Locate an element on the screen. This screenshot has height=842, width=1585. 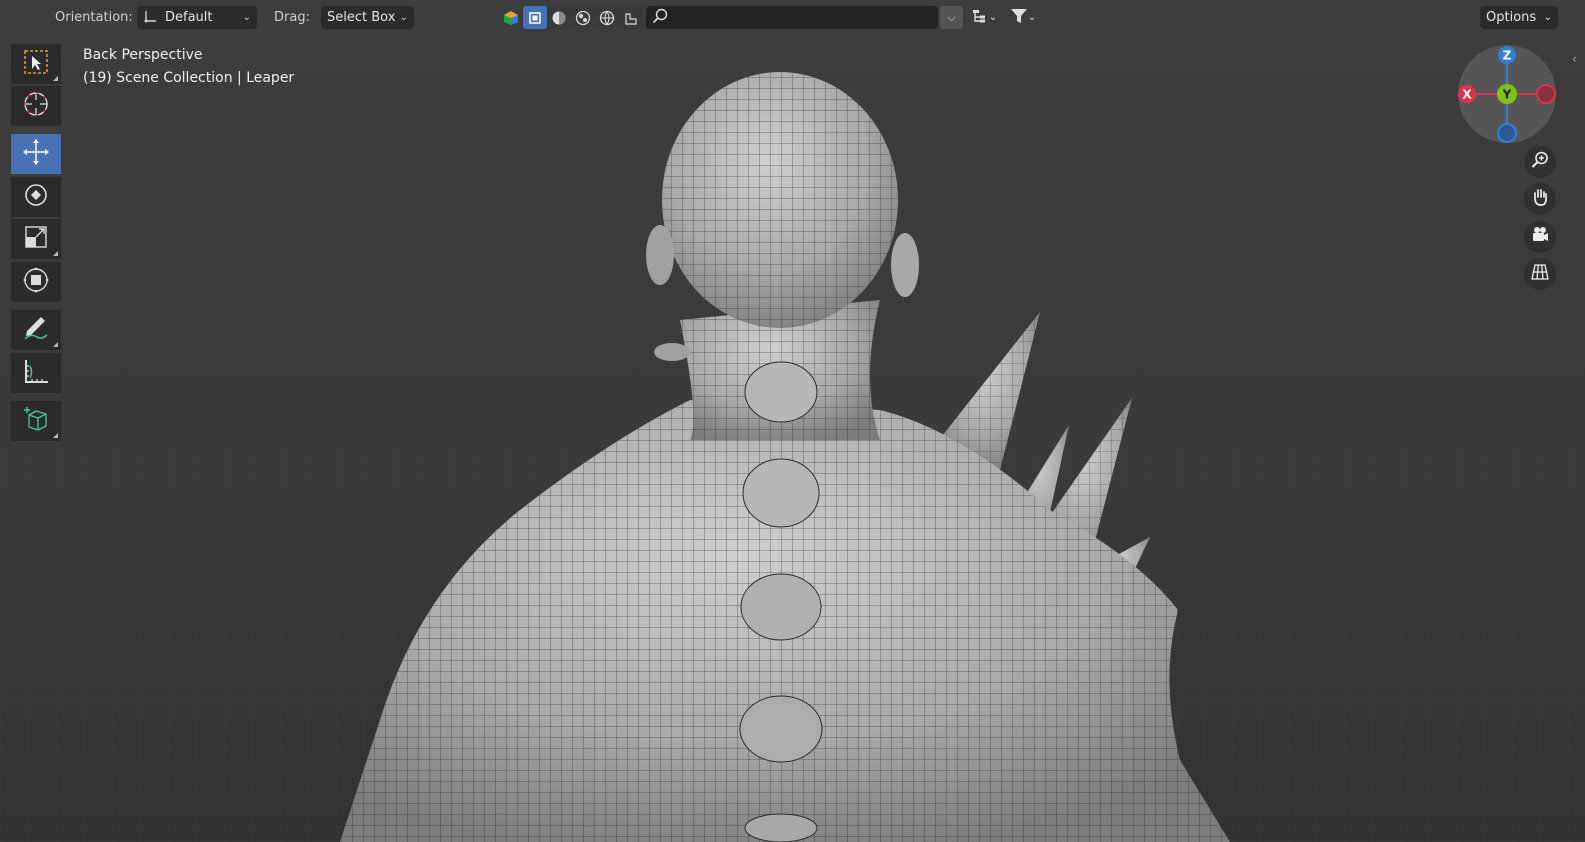
move-icon is located at coordinates (36, 154).